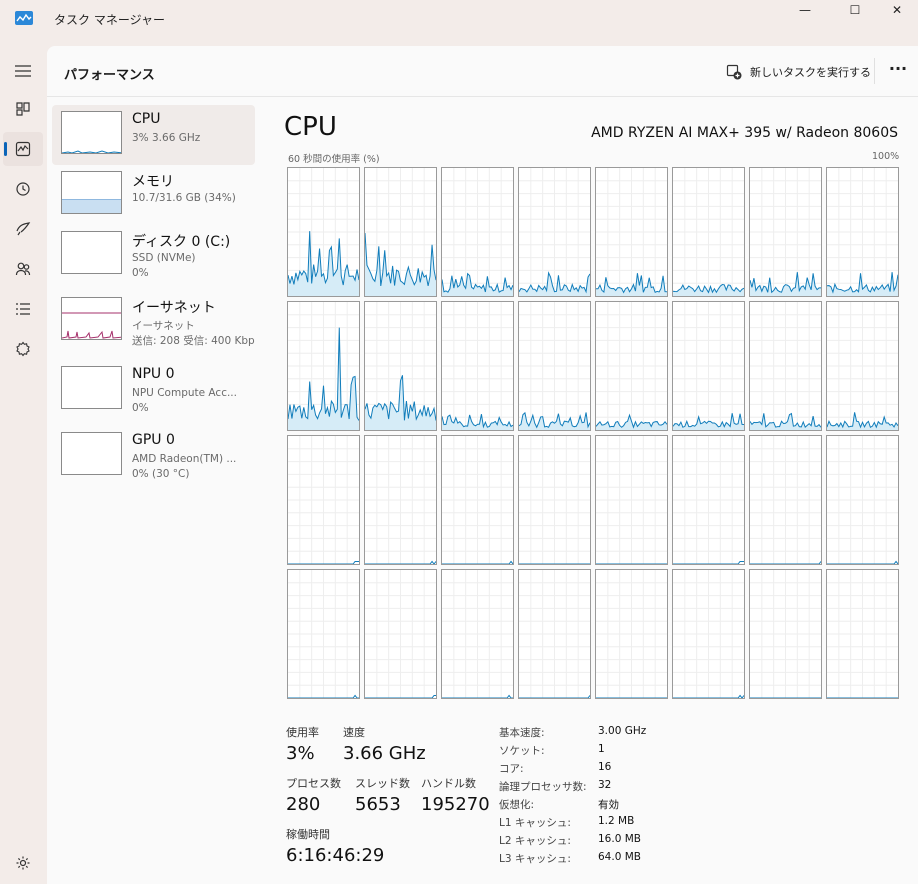 This screenshot has height=884, width=918. What do you see at coordinates (734, 72) in the screenshot?
I see `run-new-task-icon` at bounding box center [734, 72].